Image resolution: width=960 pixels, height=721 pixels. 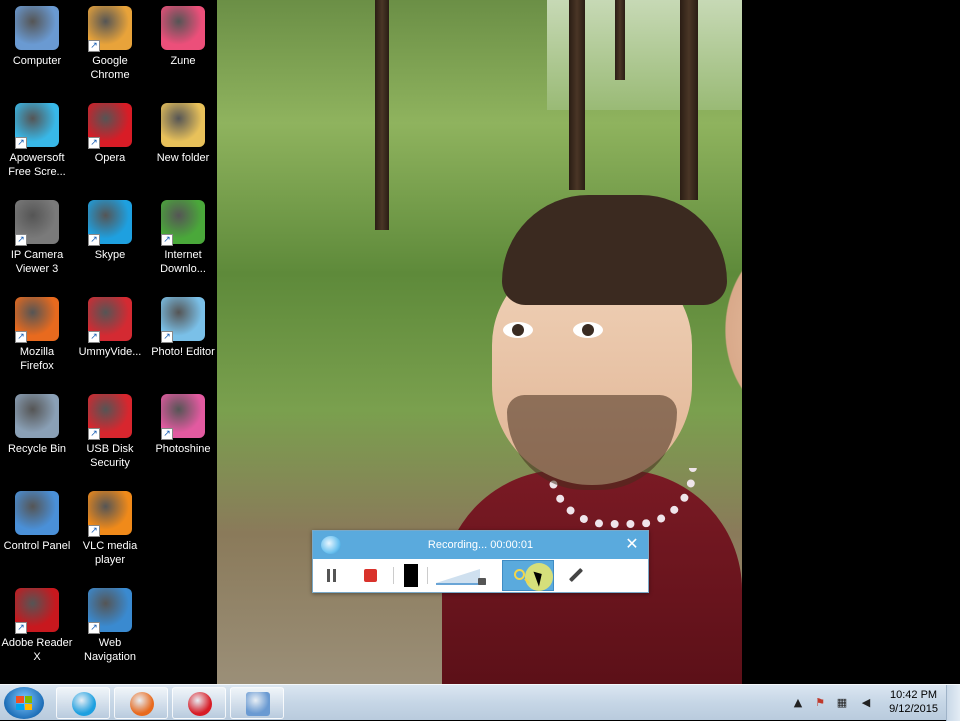 I want to click on ip-camera-icon: ↗, so click(x=37, y=223).